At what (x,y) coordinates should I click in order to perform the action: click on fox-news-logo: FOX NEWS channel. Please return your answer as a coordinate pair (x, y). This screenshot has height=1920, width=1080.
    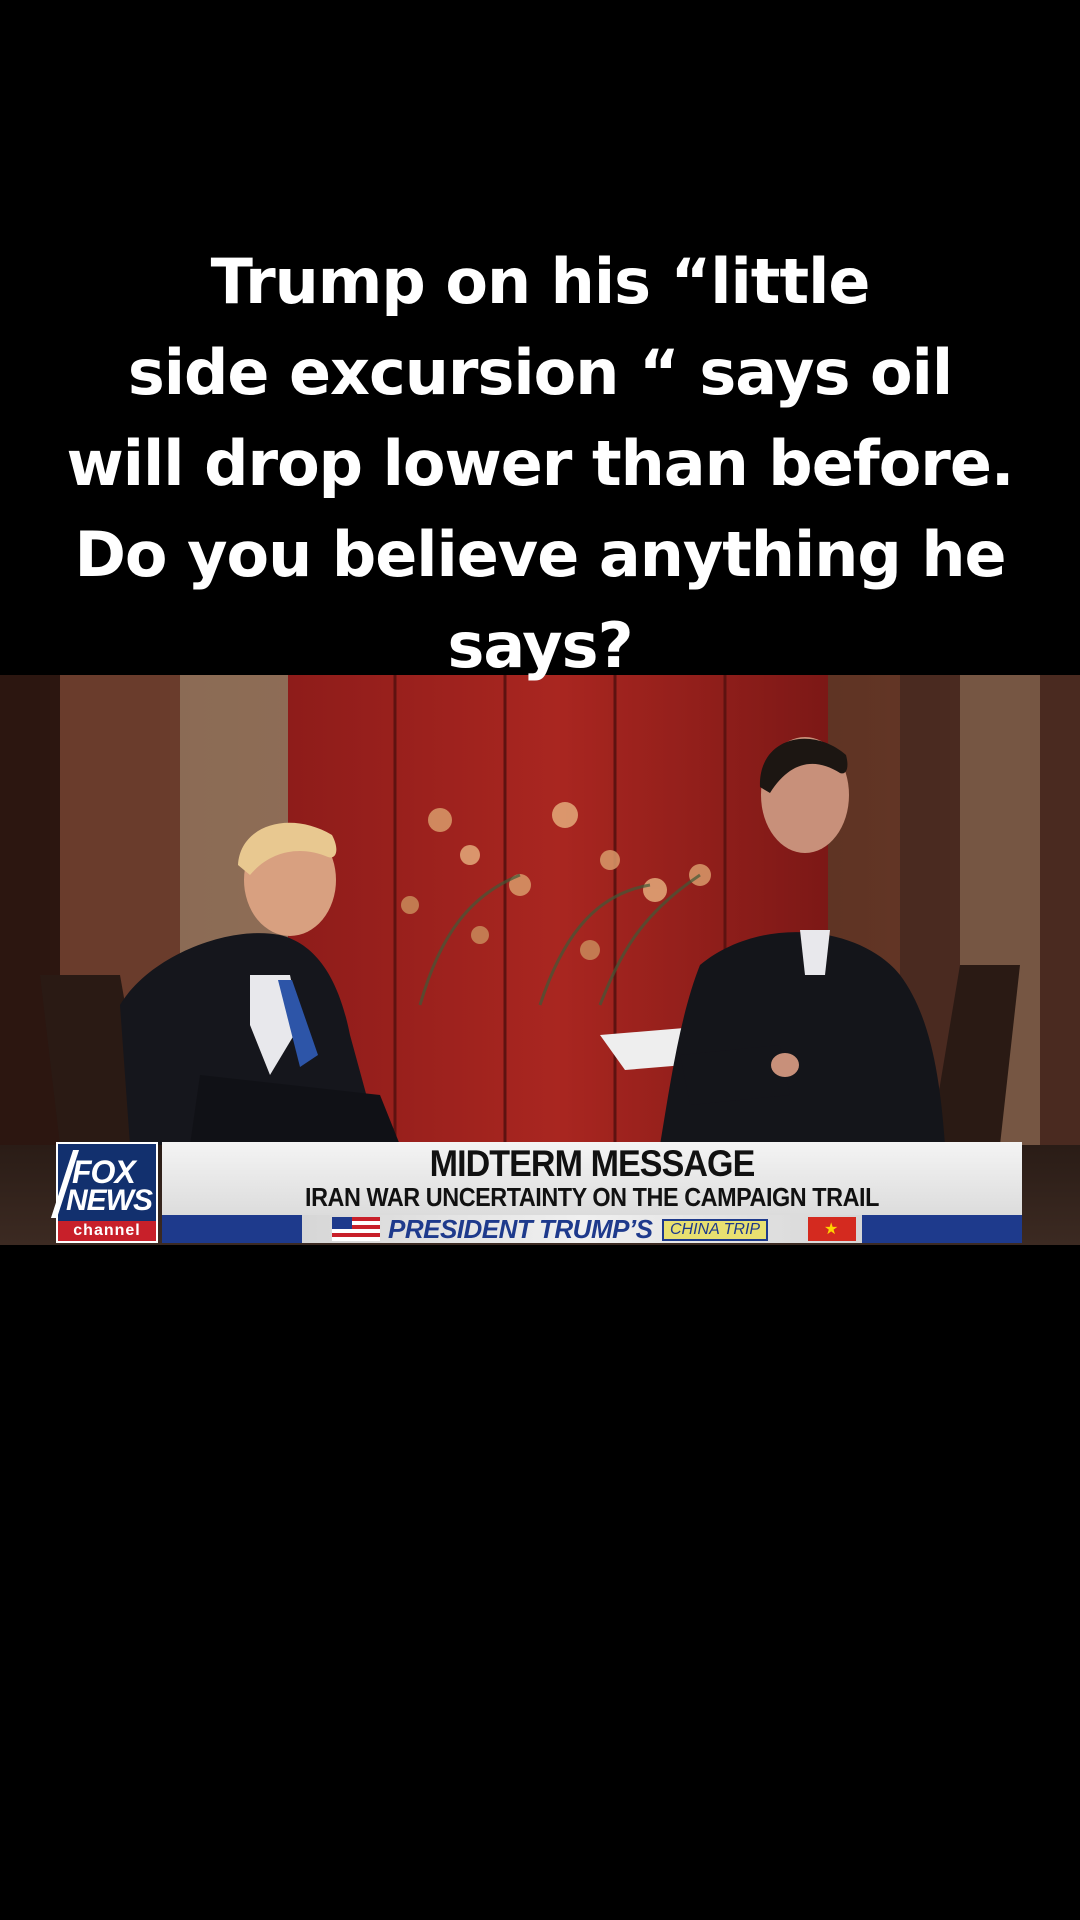
    Looking at the image, I should click on (104, 1192).